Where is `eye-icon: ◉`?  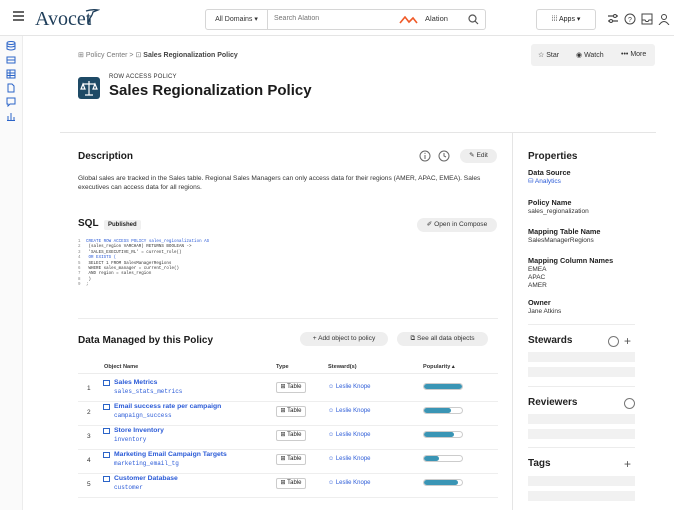 eye-icon: ◉ is located at coordinates (579, 55).